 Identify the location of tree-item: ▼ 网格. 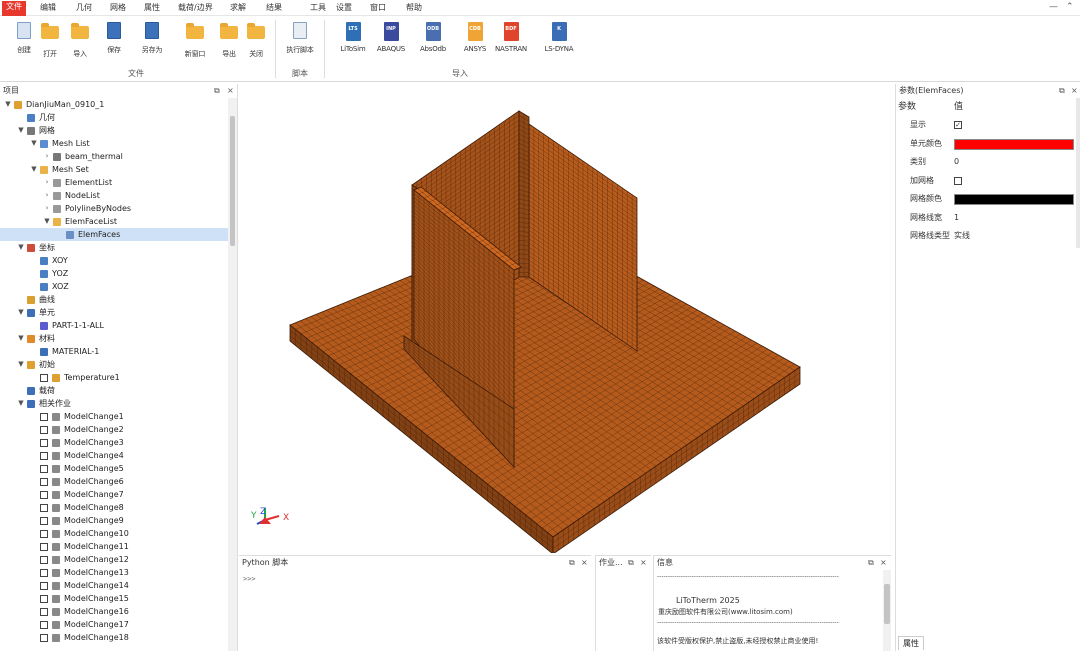
(114, 130).